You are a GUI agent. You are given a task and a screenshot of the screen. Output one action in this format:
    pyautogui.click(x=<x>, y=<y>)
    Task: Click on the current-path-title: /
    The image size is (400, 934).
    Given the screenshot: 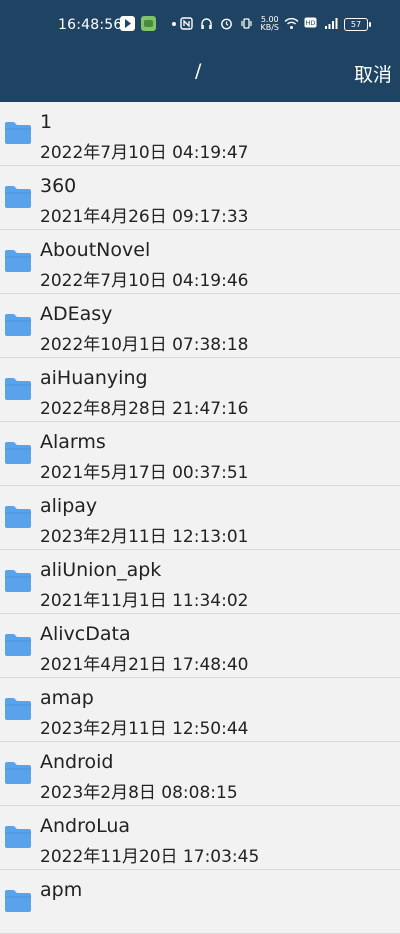 What is the action you would take?
    pyautogui.click(x=198, y=71)
    